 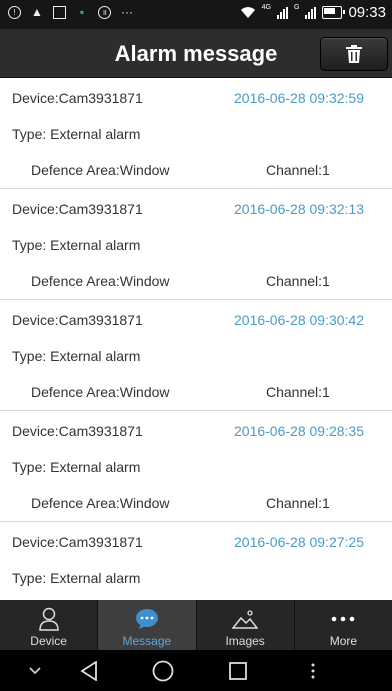 What do you see at coordinates (299, 431) in the screenshot?
I see `alarm-timestamp: 2016-06-28 09:28:35` at bounding box center [299, 431].